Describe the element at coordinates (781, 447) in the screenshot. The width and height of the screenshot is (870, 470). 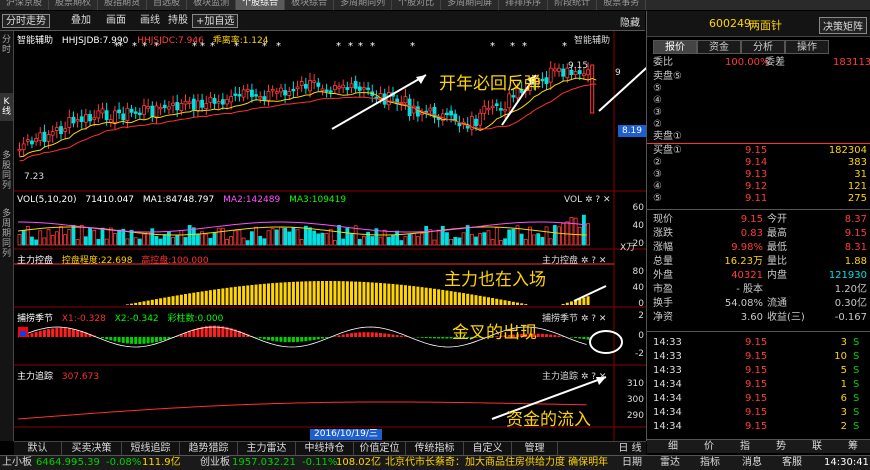
I see `quote-bottom-tab: 势` at that location.